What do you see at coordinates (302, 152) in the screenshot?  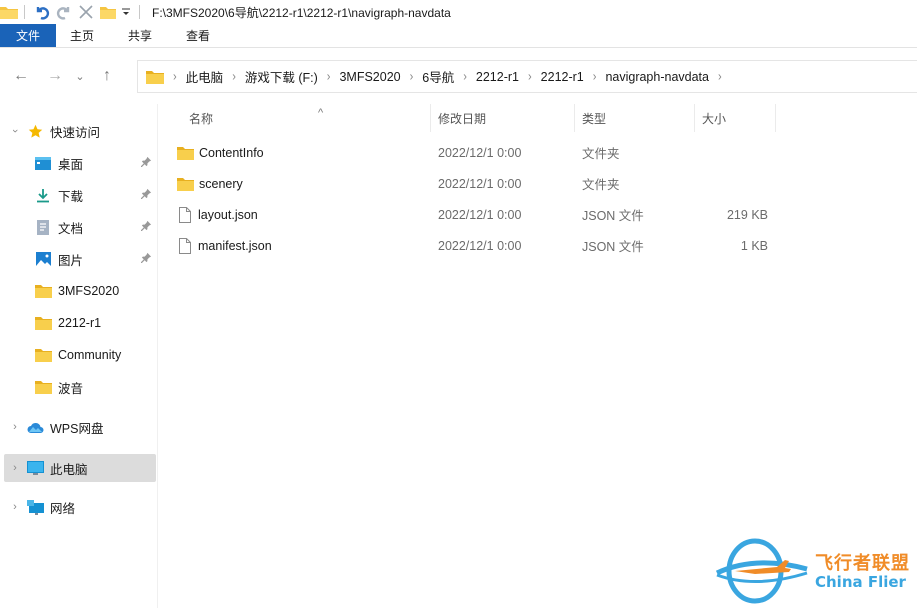 I see `file-name: ContentInfo` at bounding box center [302, 152].